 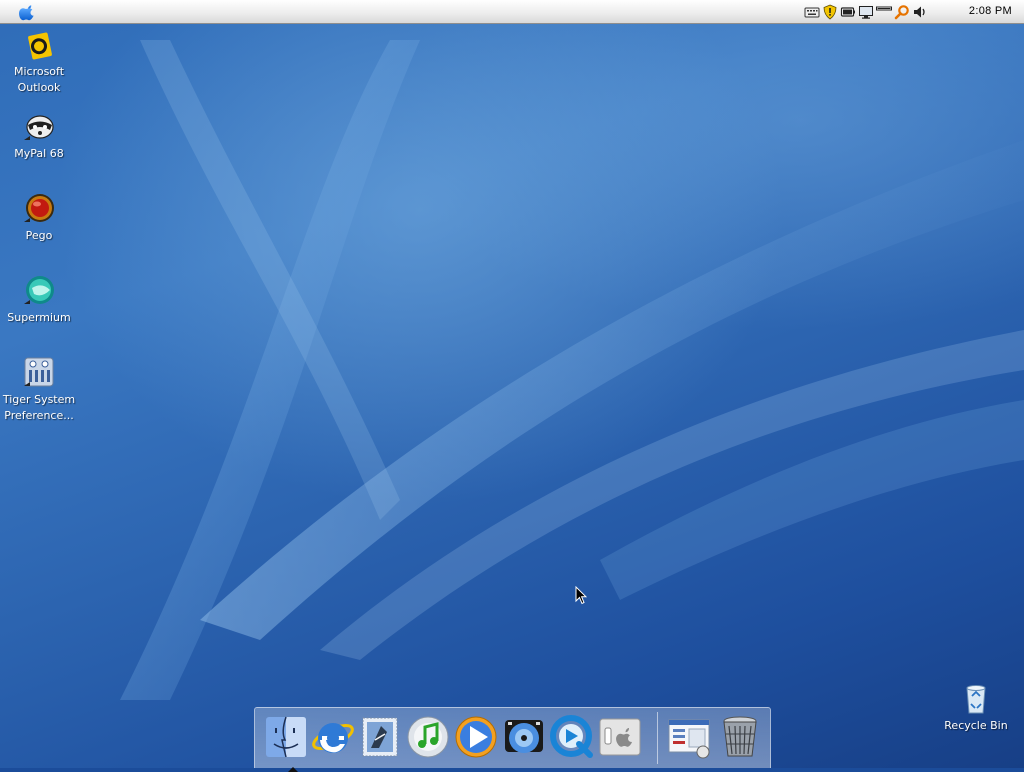 I want to click on boot-camp-icon, so click(x=620, y=737).